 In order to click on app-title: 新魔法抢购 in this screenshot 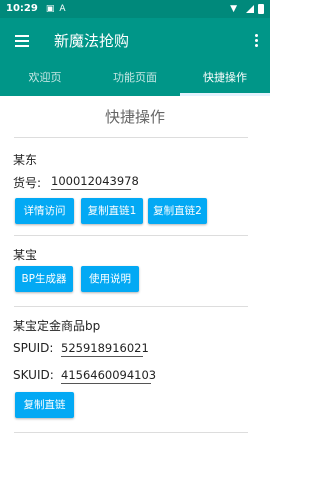, I will do `click(92, 41)`.